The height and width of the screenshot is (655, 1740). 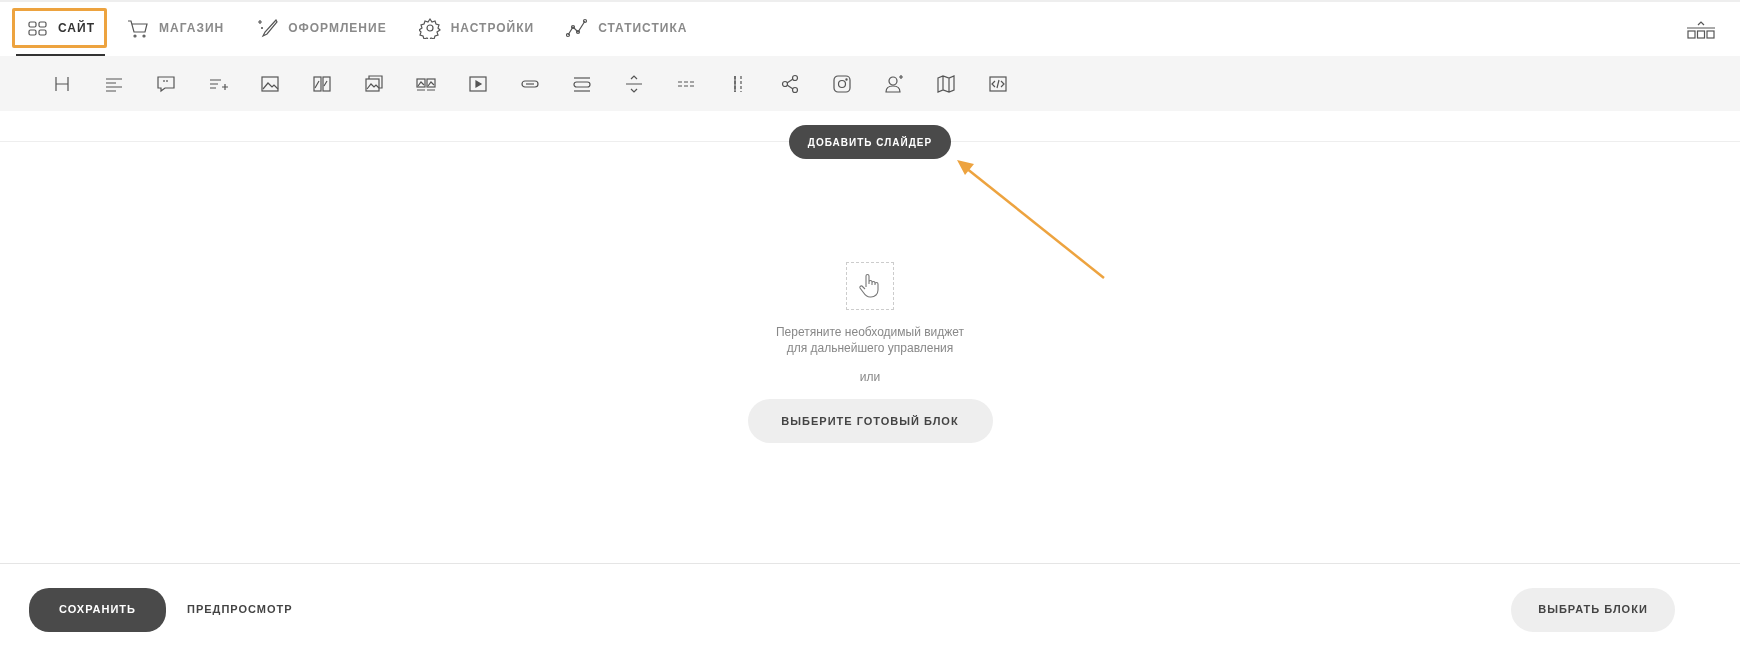 I want to click on user-add-icon, so click(x=894, y=83).